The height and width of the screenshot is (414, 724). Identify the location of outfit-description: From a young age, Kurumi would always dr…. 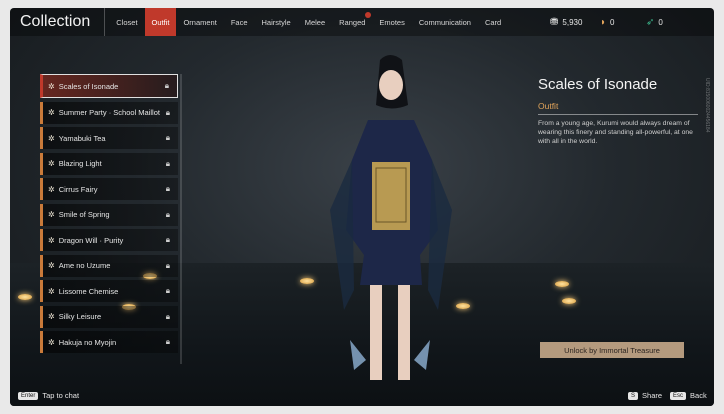
(615, 132).